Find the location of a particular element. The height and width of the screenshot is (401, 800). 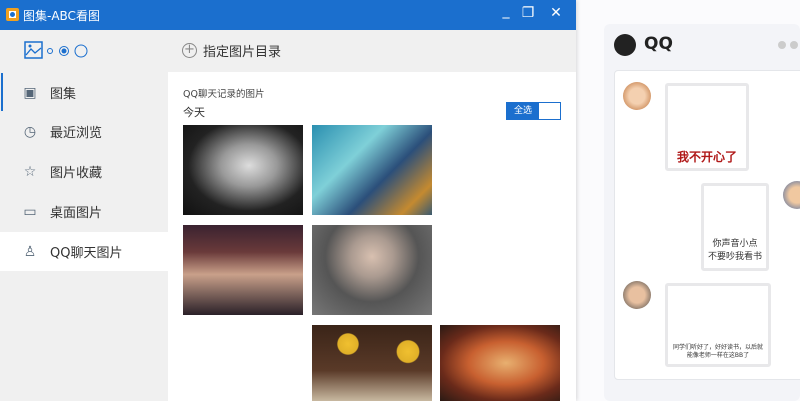

select-all-toggle: 全选 is located at coordinates (533, 111).